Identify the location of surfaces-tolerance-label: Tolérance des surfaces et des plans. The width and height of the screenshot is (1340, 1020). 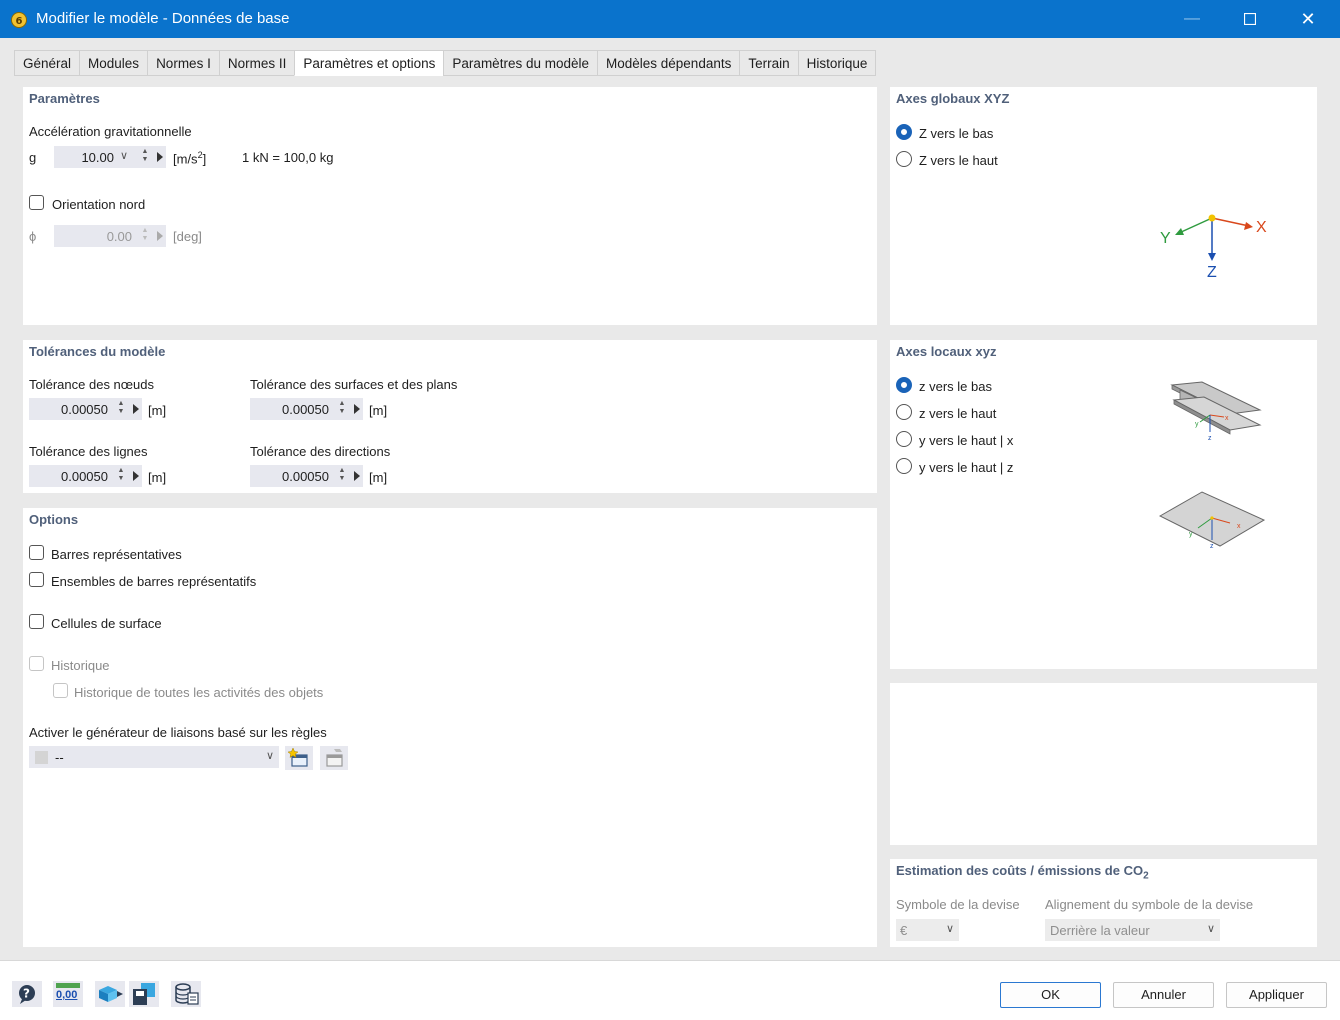
(354, 384).